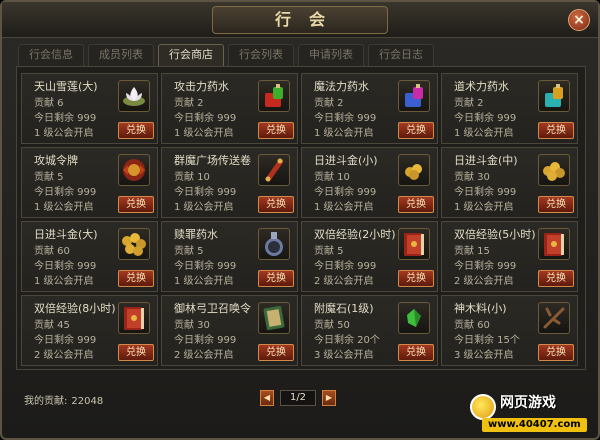  I want to click on shop-item-card: 附魔石(1级) 贡献 50 今日剩余 20个 3 级公会开启 兑换, so click(369, 330).